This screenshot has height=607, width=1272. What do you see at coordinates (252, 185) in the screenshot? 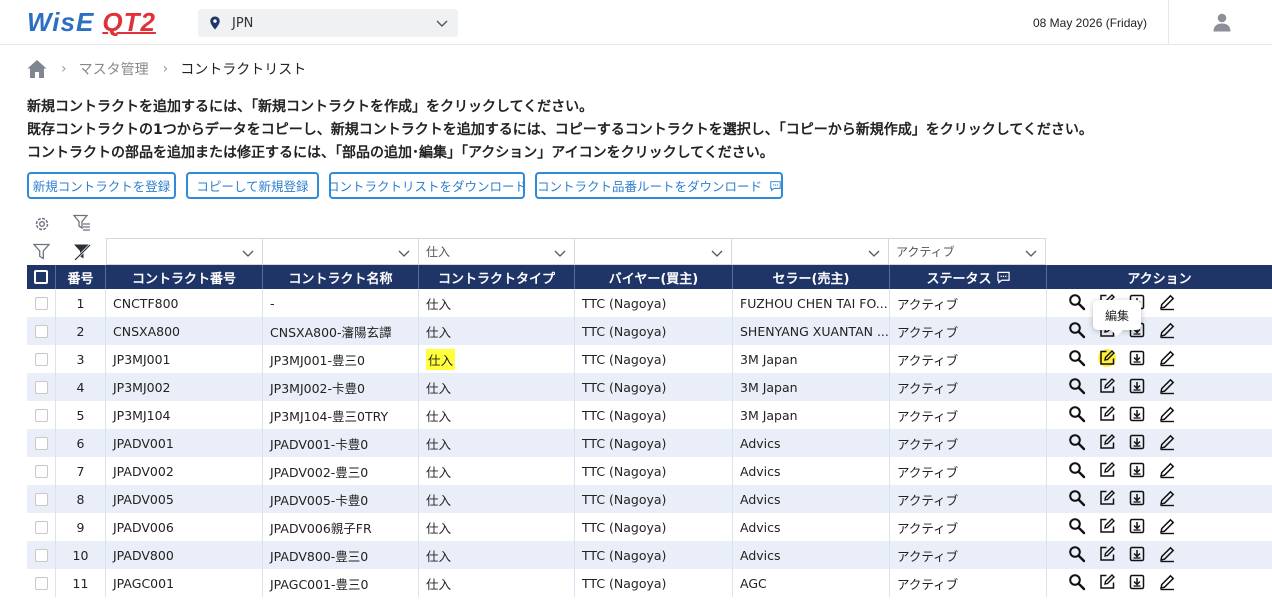
I see `copy-register-button: コピーして新規登録` at bounding box center [252, 185].